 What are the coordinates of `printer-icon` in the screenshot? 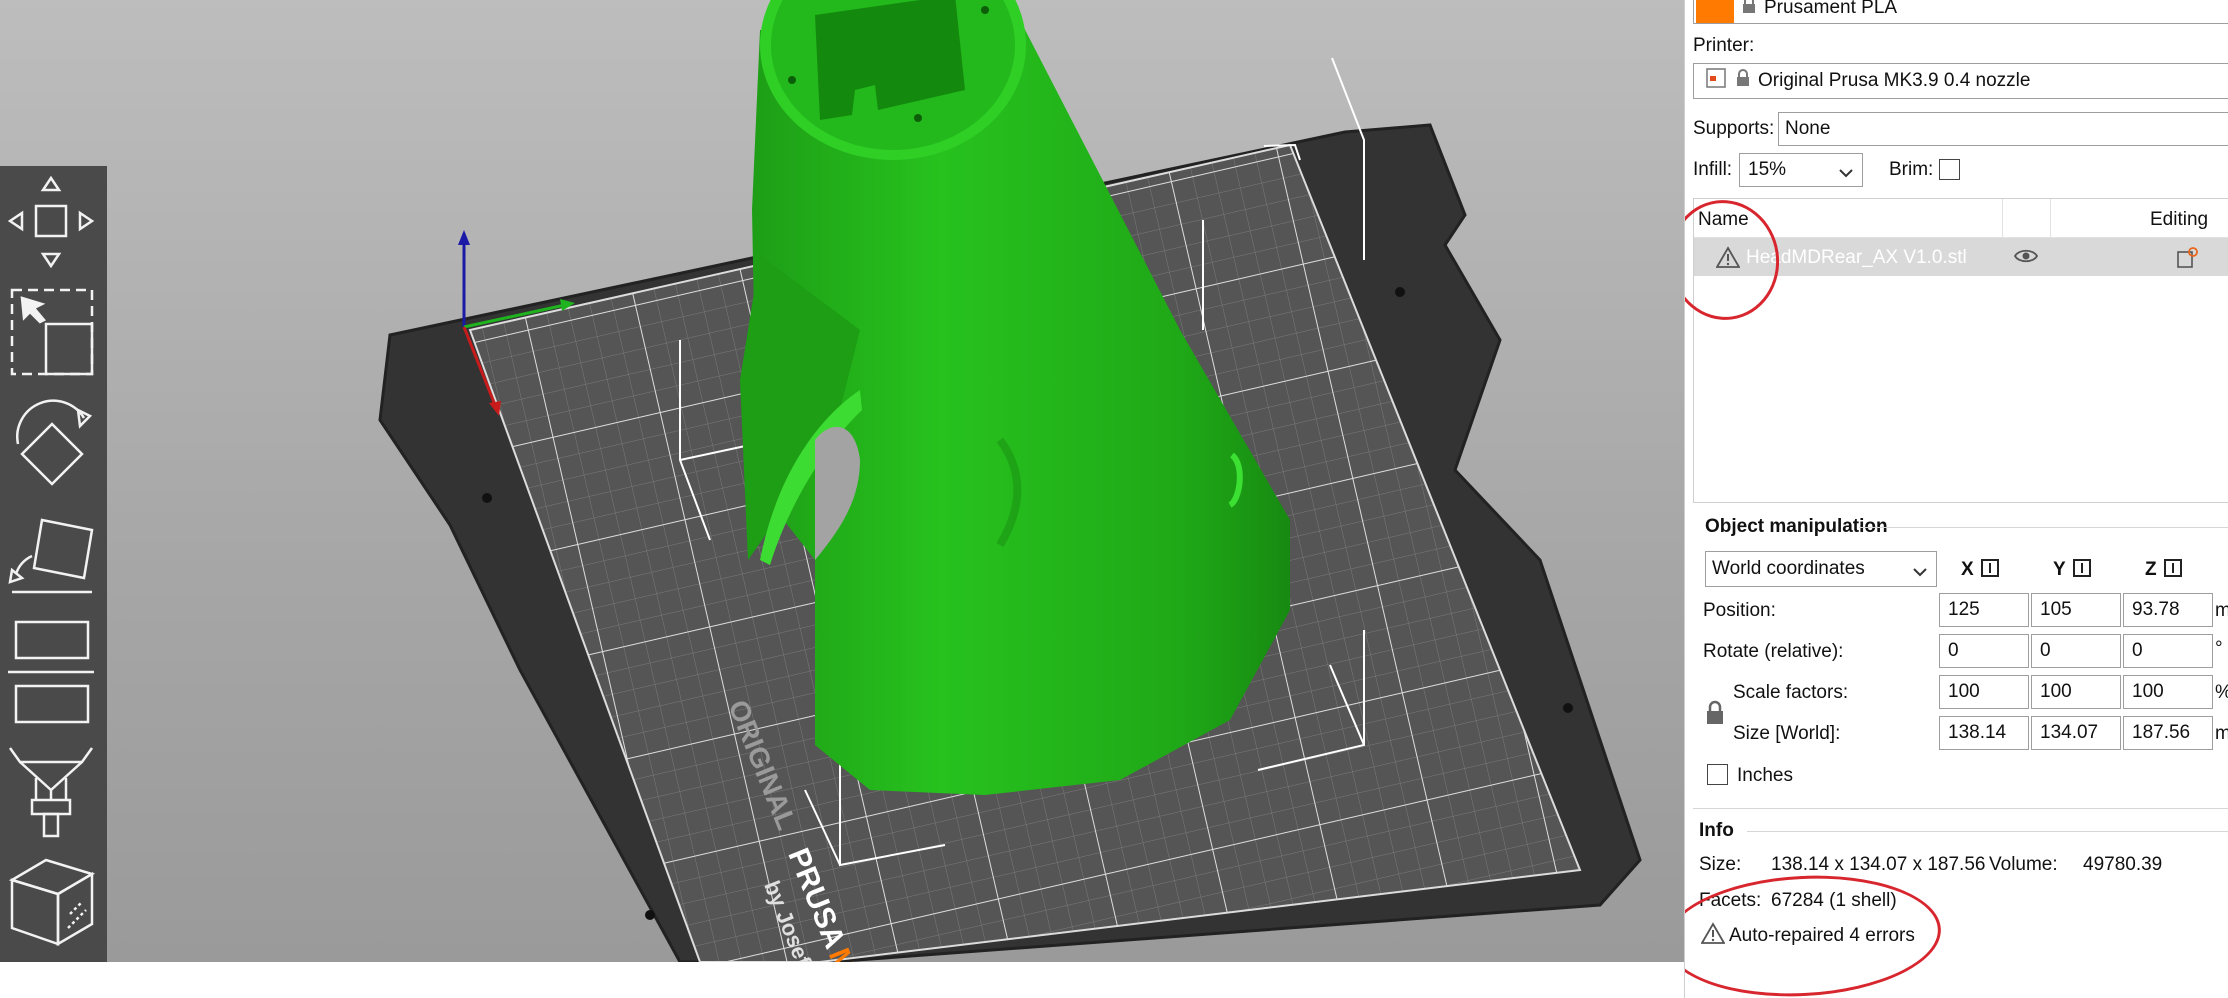 It's located at (1716, 81).